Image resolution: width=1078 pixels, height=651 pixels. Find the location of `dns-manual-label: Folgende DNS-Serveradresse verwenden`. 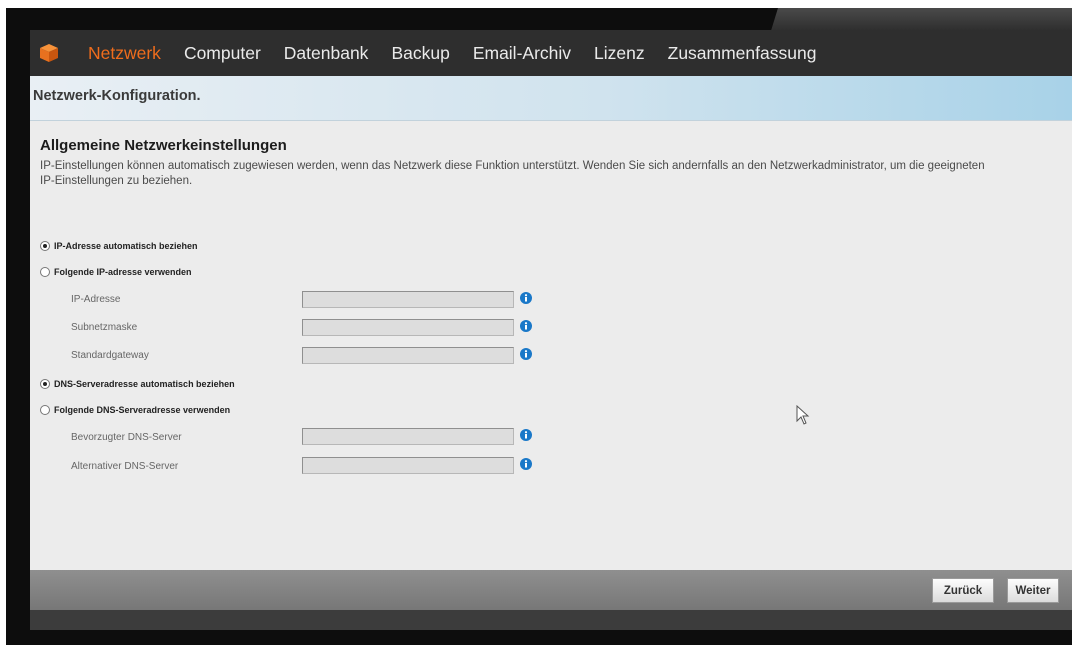

dns-manual-label: Folgende DNS-Serveradresse verwenden is located at coordinates (142, 410).